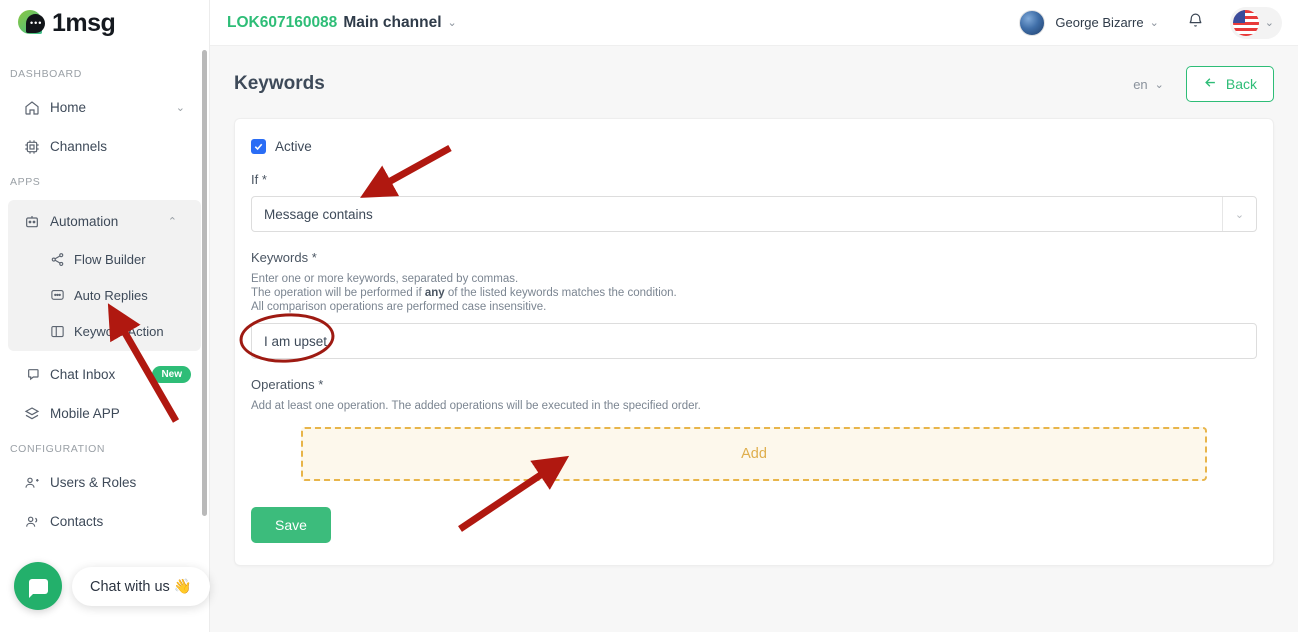 The height and width of the screenshot is (632, 1298). I want to click on keywords-input, so click(754, 341).